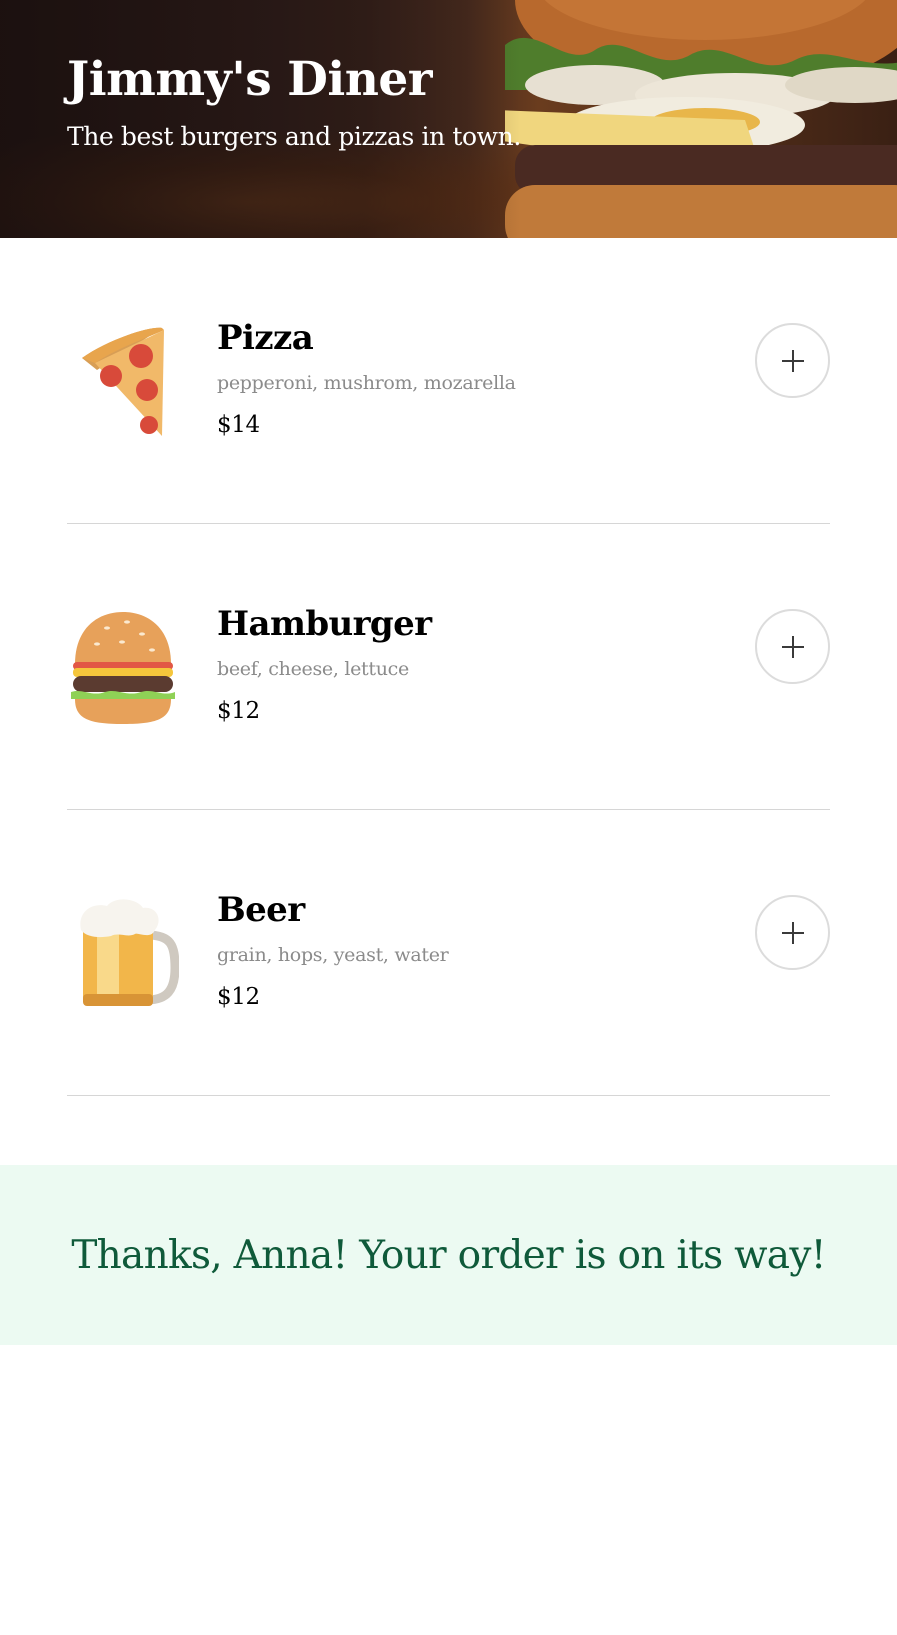 This screenshot has height=1635, width=897. I want to click on menu-item-beer: Beer grain, hops, yeast, water $12, so click(448, 953).